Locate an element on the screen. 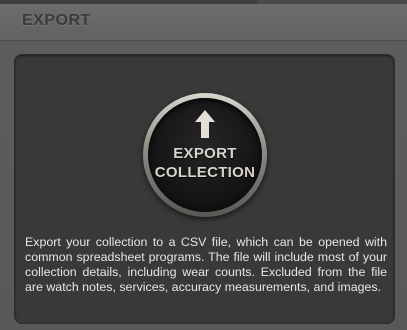 This screenshot has height=330, width=407. export-collection-button: EXPORT COLLECTION is located at coordinates (205, 155).